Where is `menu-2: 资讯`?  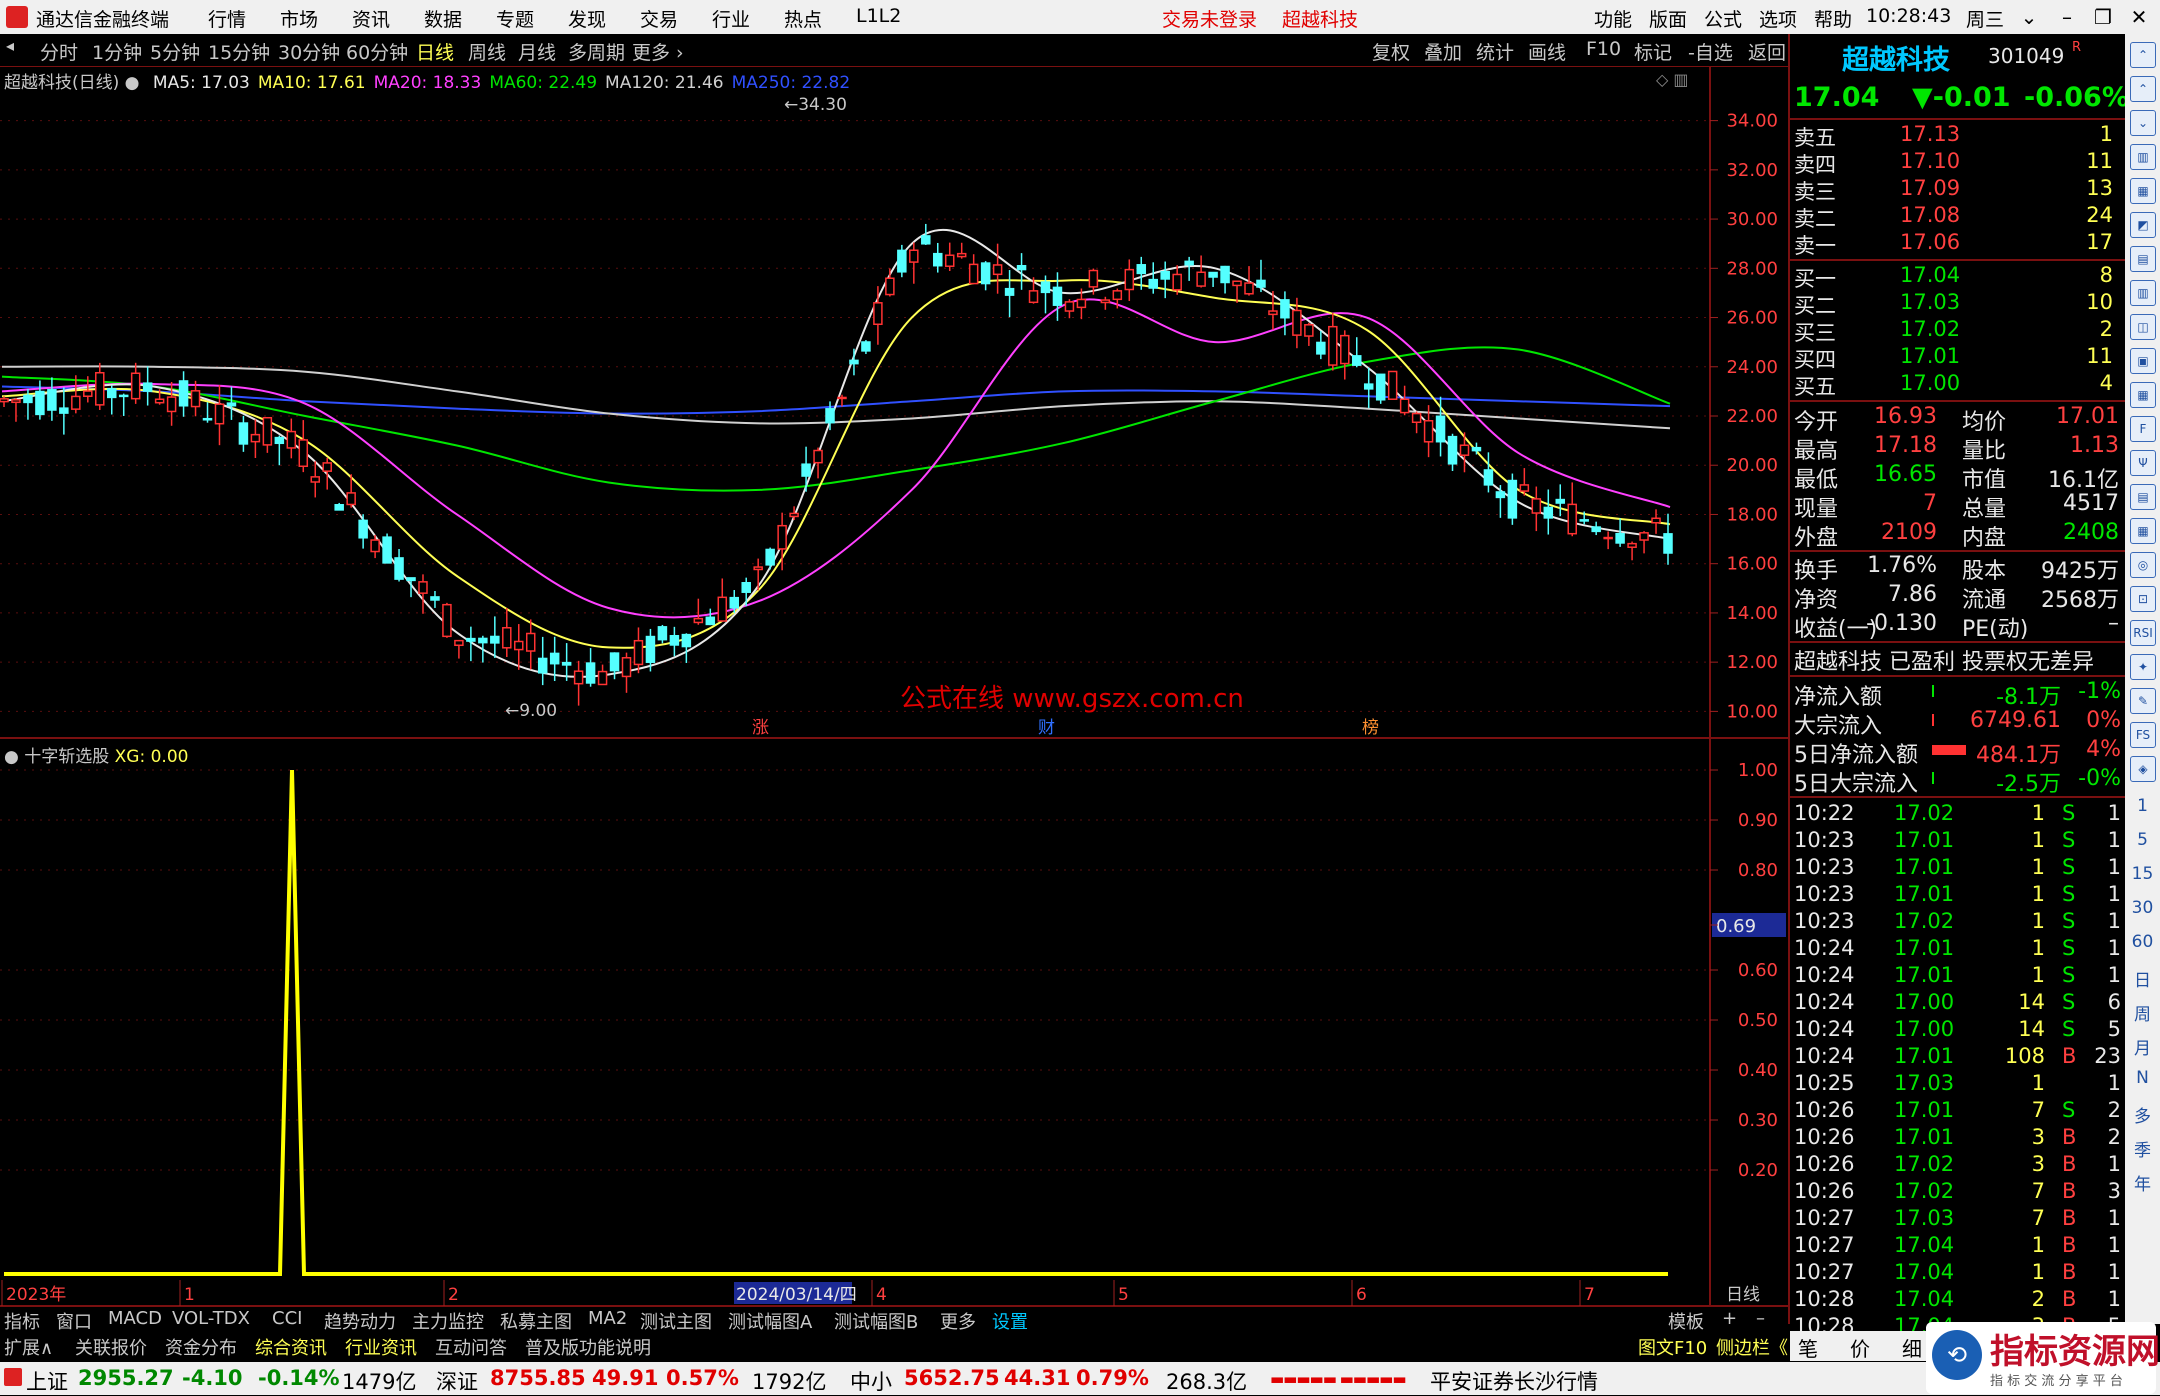
menu-2: 资讯 is located at coordinates (371, 18).